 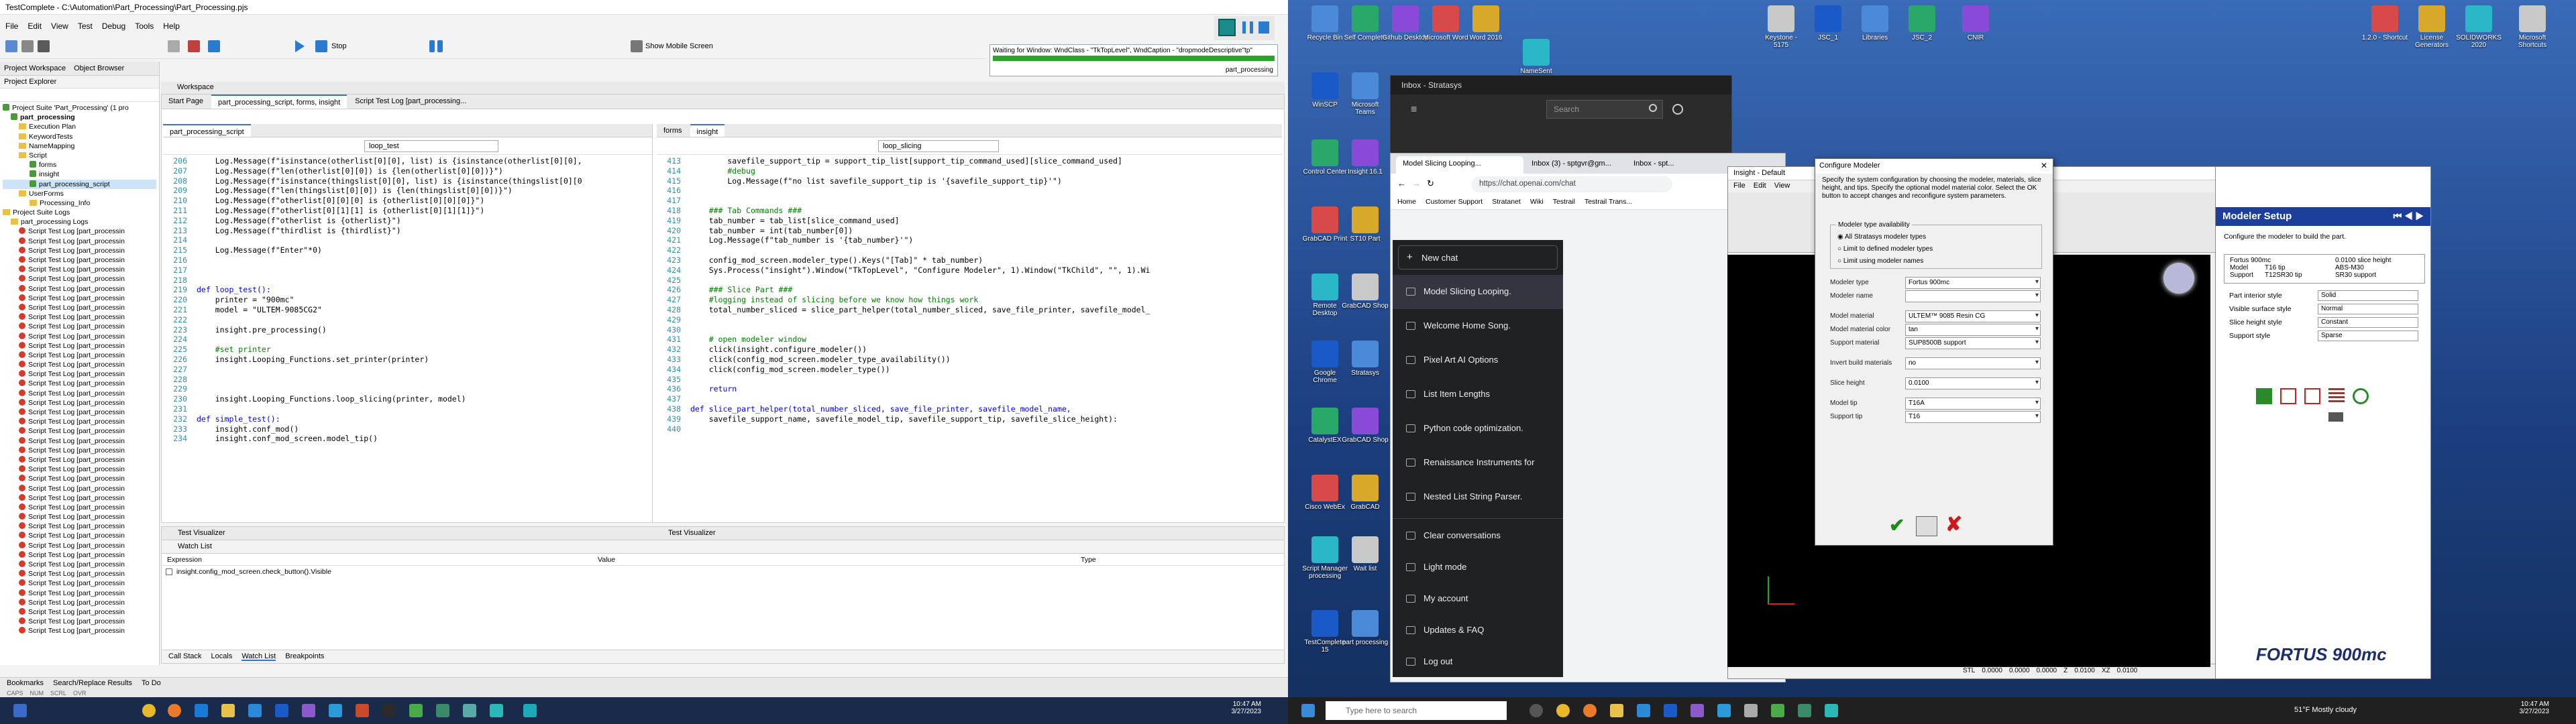 I want to click on menu-edit: Edit, so click(x=1760, y=186).